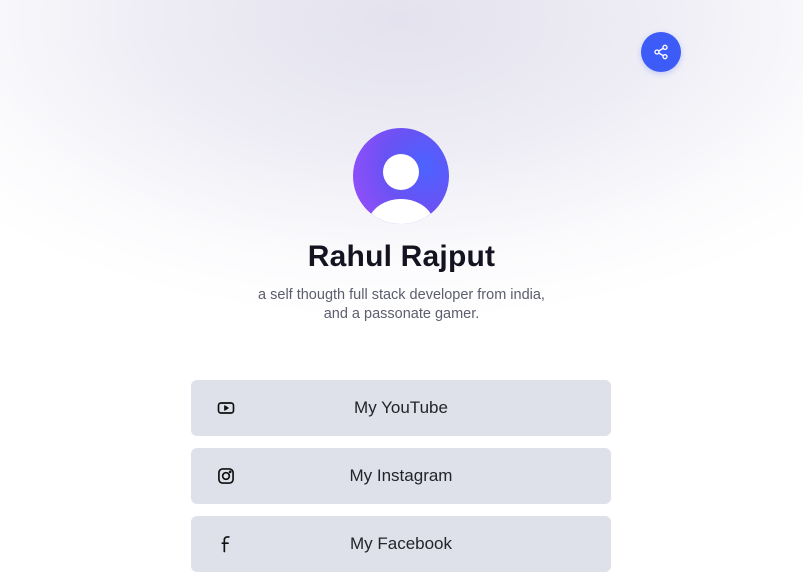 Image resolution: width=803 pixels, height=583 pixels. I want to click on link-label: My Instagram, so click(401, 475).